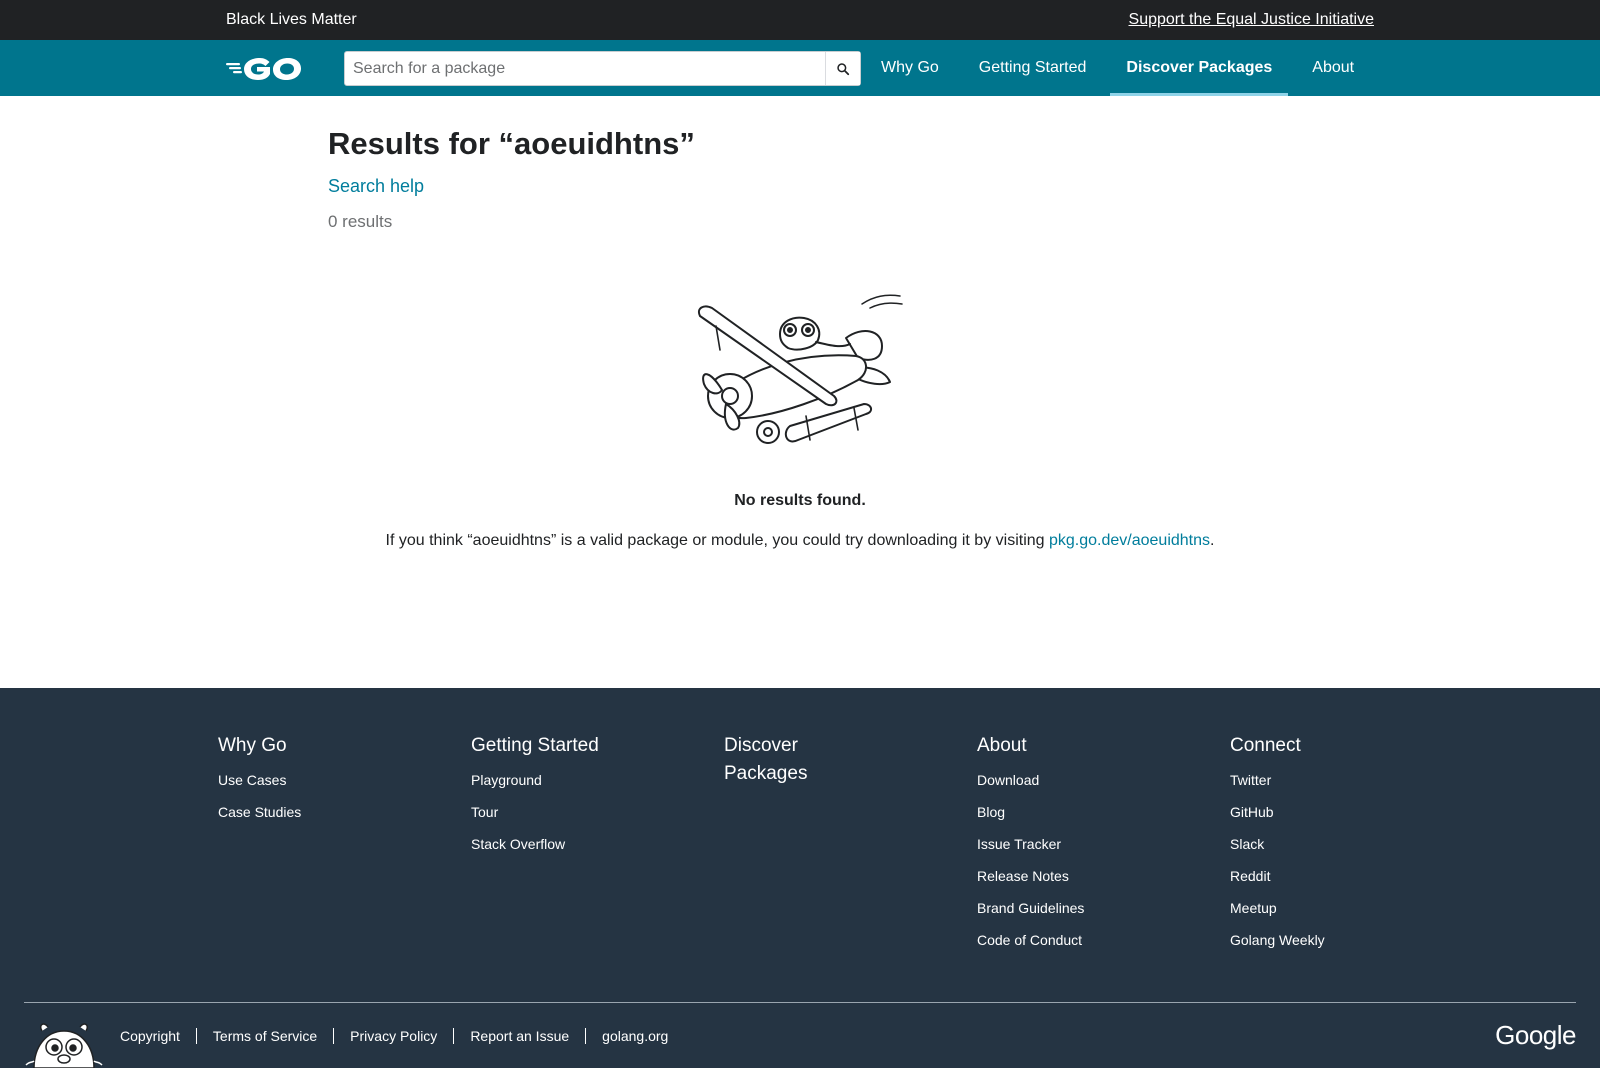  I want to click on footer-link: Use Cases, so click(328, 786).